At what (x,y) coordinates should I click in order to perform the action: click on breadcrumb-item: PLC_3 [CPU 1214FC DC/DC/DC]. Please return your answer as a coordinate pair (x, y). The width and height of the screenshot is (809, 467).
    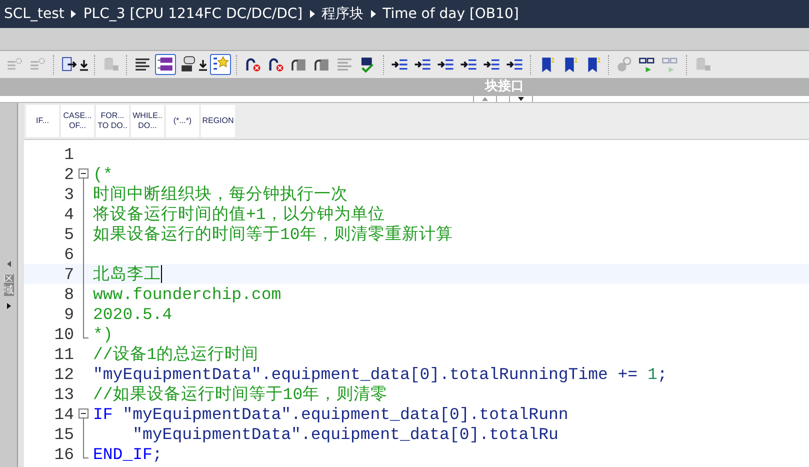
    Looking at the image, I should click on (193, 14).